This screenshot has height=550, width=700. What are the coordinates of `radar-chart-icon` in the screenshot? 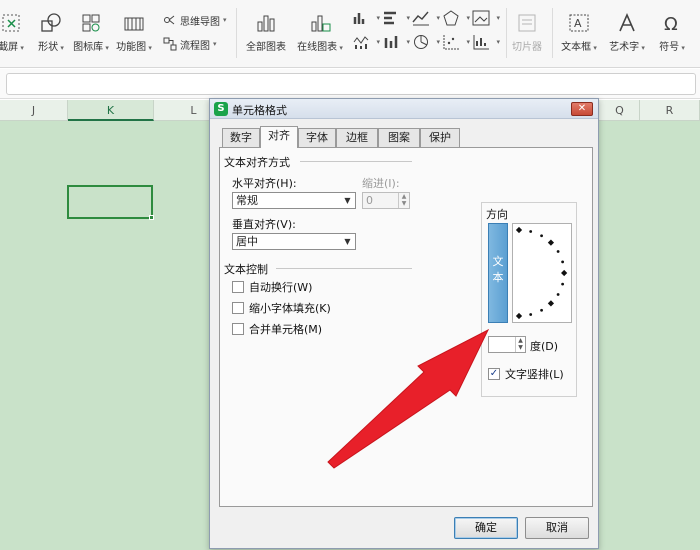 It's located at (451, 18).